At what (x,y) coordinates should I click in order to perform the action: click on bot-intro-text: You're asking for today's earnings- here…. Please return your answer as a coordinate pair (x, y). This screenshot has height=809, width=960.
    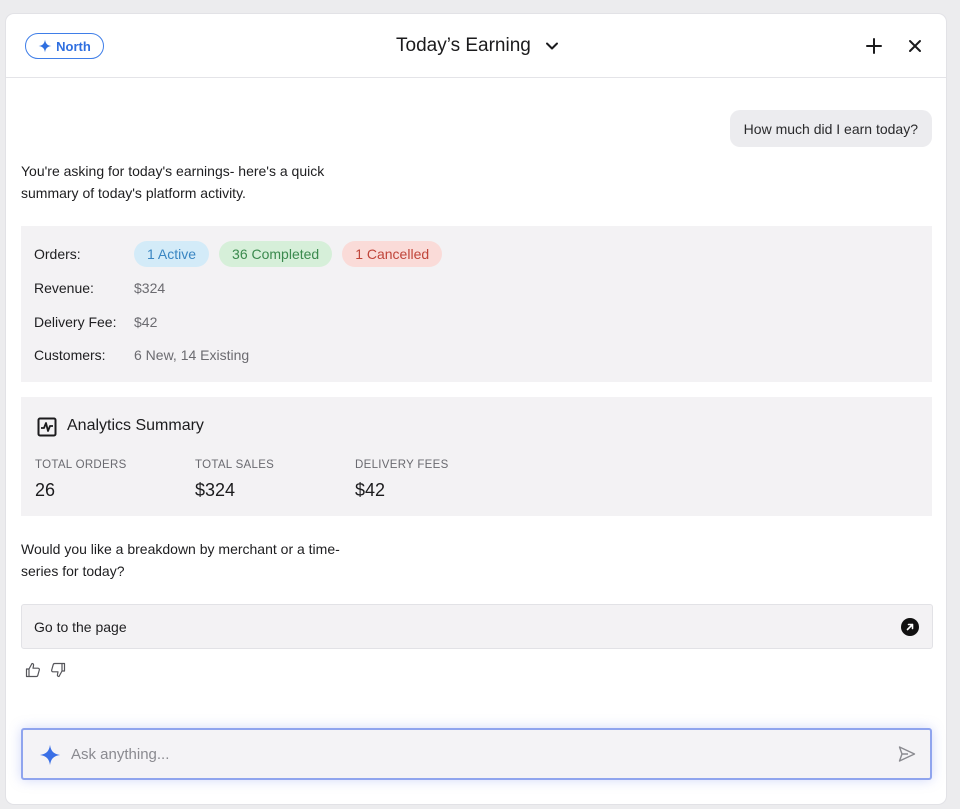
    Looking at the image, I should click on (173, 182).